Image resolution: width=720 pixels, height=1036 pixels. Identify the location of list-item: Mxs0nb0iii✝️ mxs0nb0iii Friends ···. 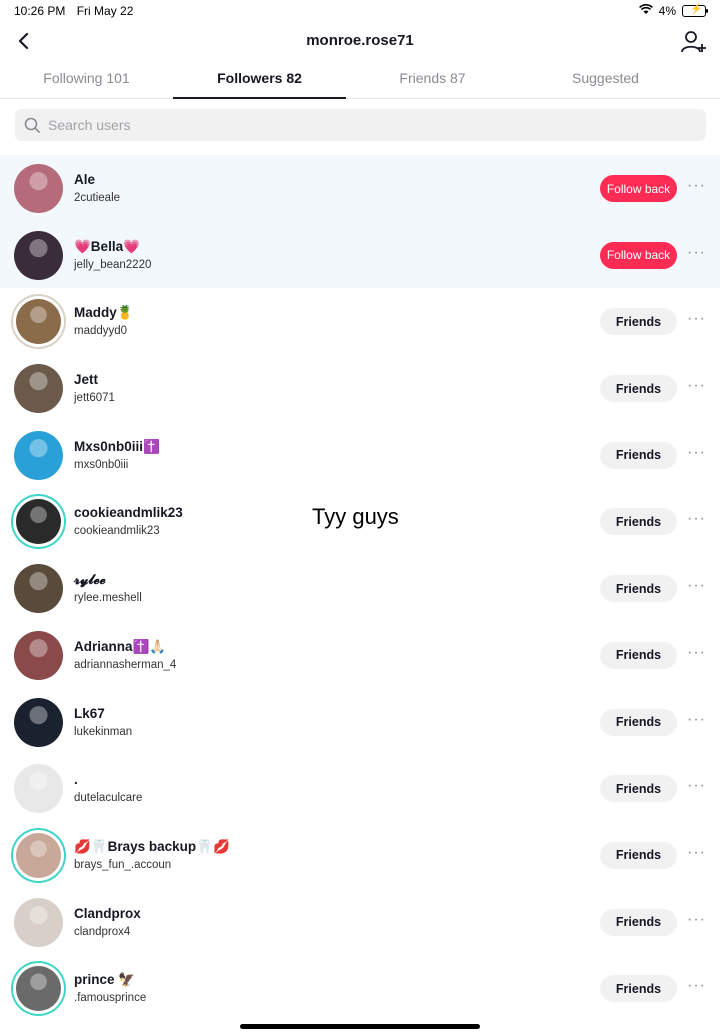
(360, 455).